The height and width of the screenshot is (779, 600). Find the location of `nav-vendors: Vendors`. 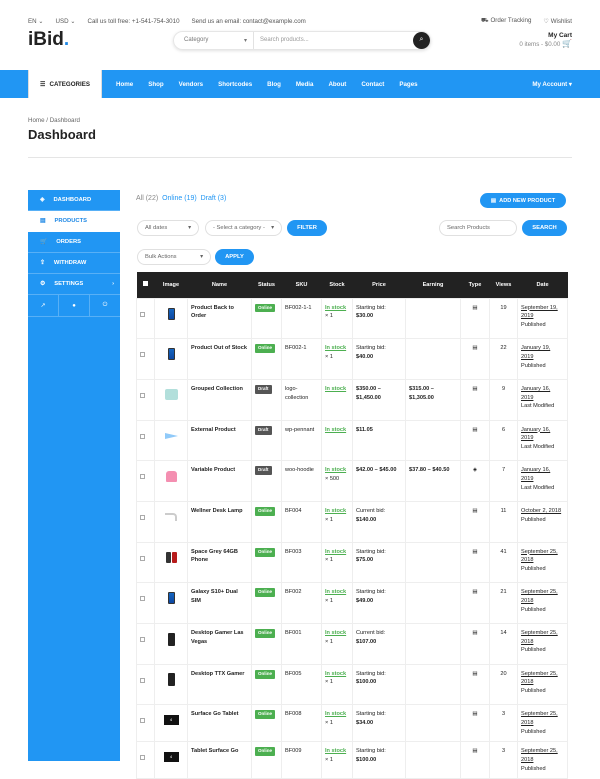

nav-vendors: Vendors is located at coordinates (191, 84).